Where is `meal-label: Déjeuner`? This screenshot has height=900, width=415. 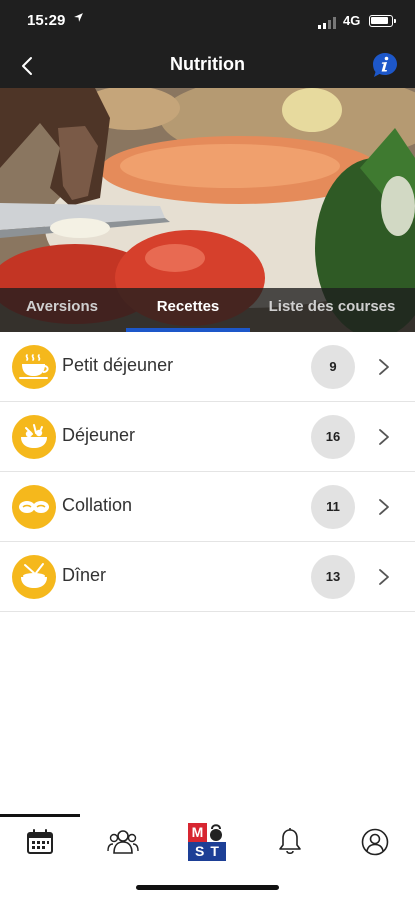
meal-label: Déjeuner is located at coordinates (99, 435).